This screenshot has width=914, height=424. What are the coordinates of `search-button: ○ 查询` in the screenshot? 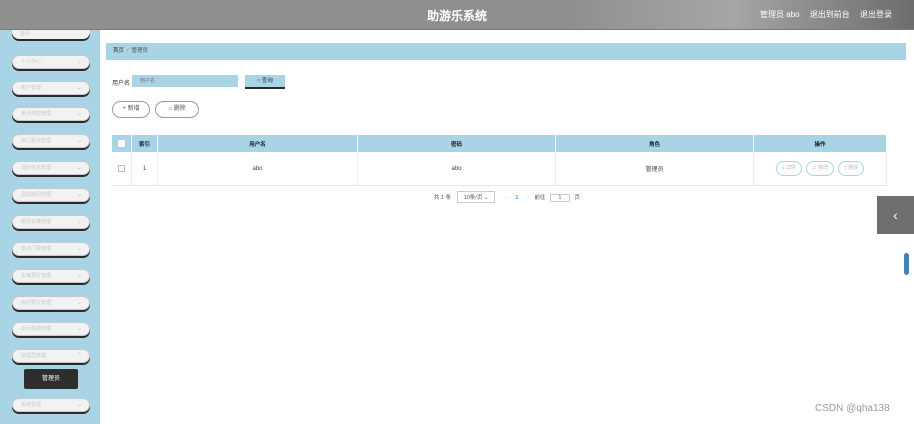 It's located at (265, 81).